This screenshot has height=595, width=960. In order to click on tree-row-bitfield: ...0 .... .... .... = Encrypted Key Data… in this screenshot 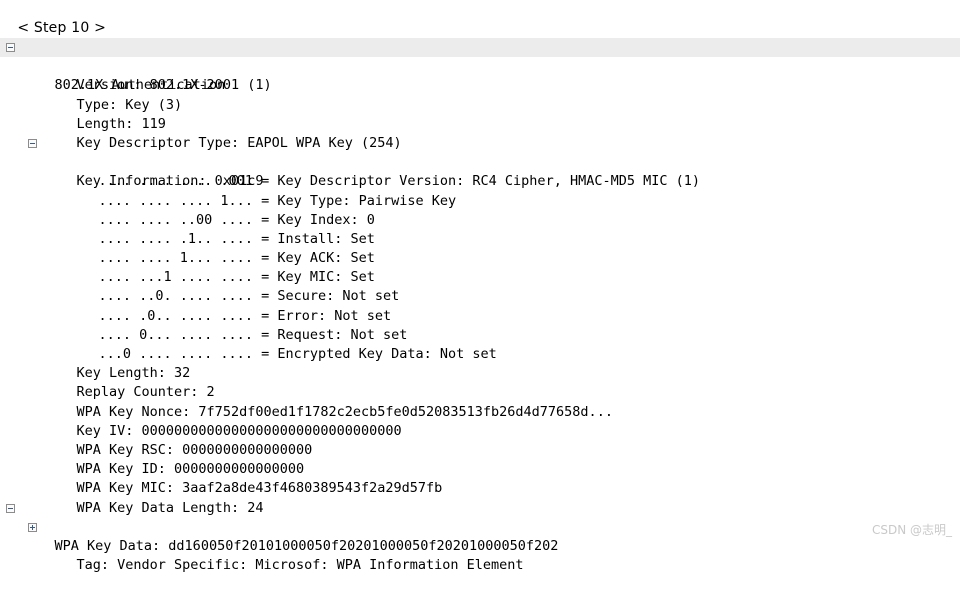, I will do `click(480, 344)`.